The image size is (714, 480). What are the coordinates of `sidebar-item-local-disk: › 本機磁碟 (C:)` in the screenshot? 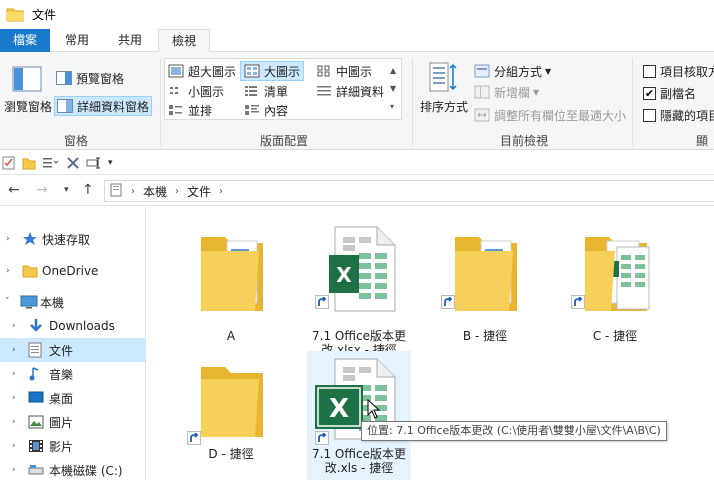 It's located at (73, 469).